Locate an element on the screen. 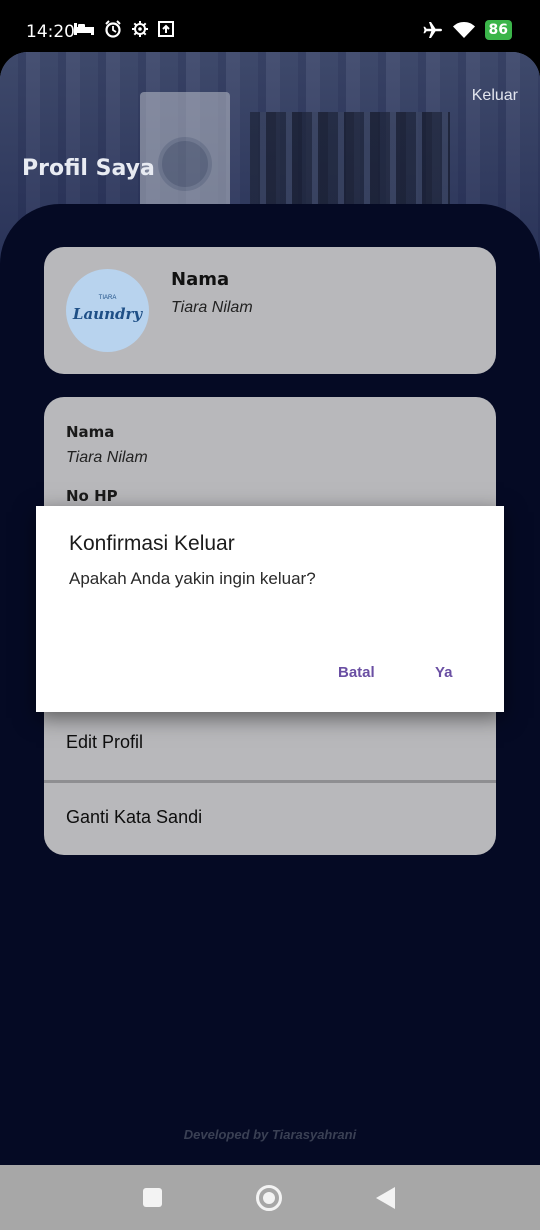 The height and width of the screenshot is (1230, 540). settings-icon is located at coordinates (140, 29).